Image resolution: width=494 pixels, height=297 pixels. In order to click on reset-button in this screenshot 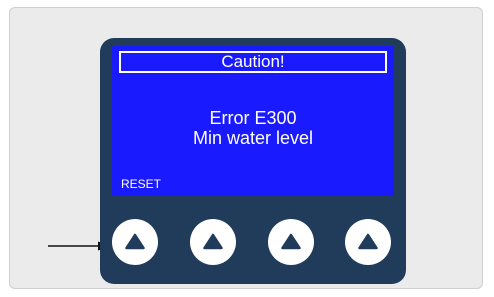, I will do `click(135, 242)`.